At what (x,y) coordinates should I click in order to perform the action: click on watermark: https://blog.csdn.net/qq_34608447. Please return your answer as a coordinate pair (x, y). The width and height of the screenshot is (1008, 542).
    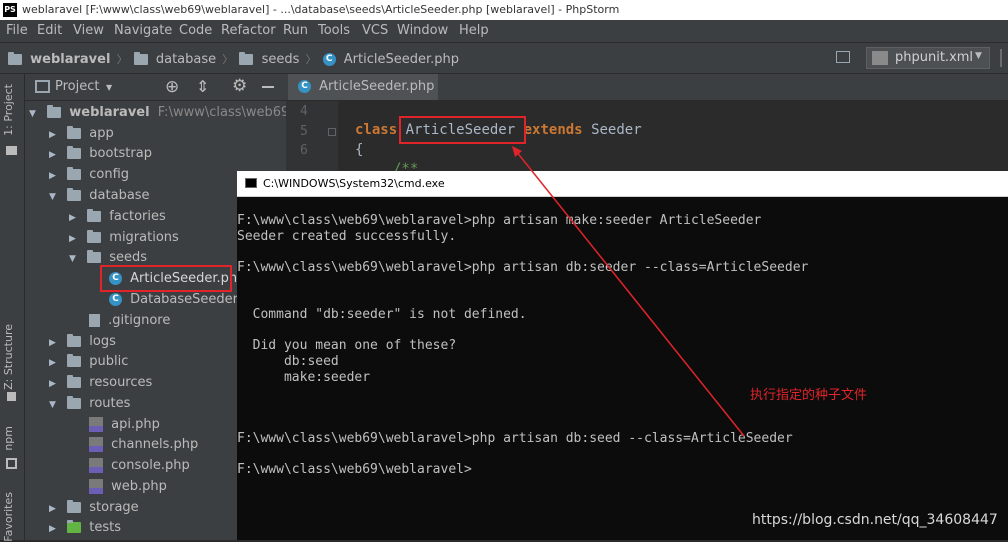
    Looking at the image, I should click on (875, 520).